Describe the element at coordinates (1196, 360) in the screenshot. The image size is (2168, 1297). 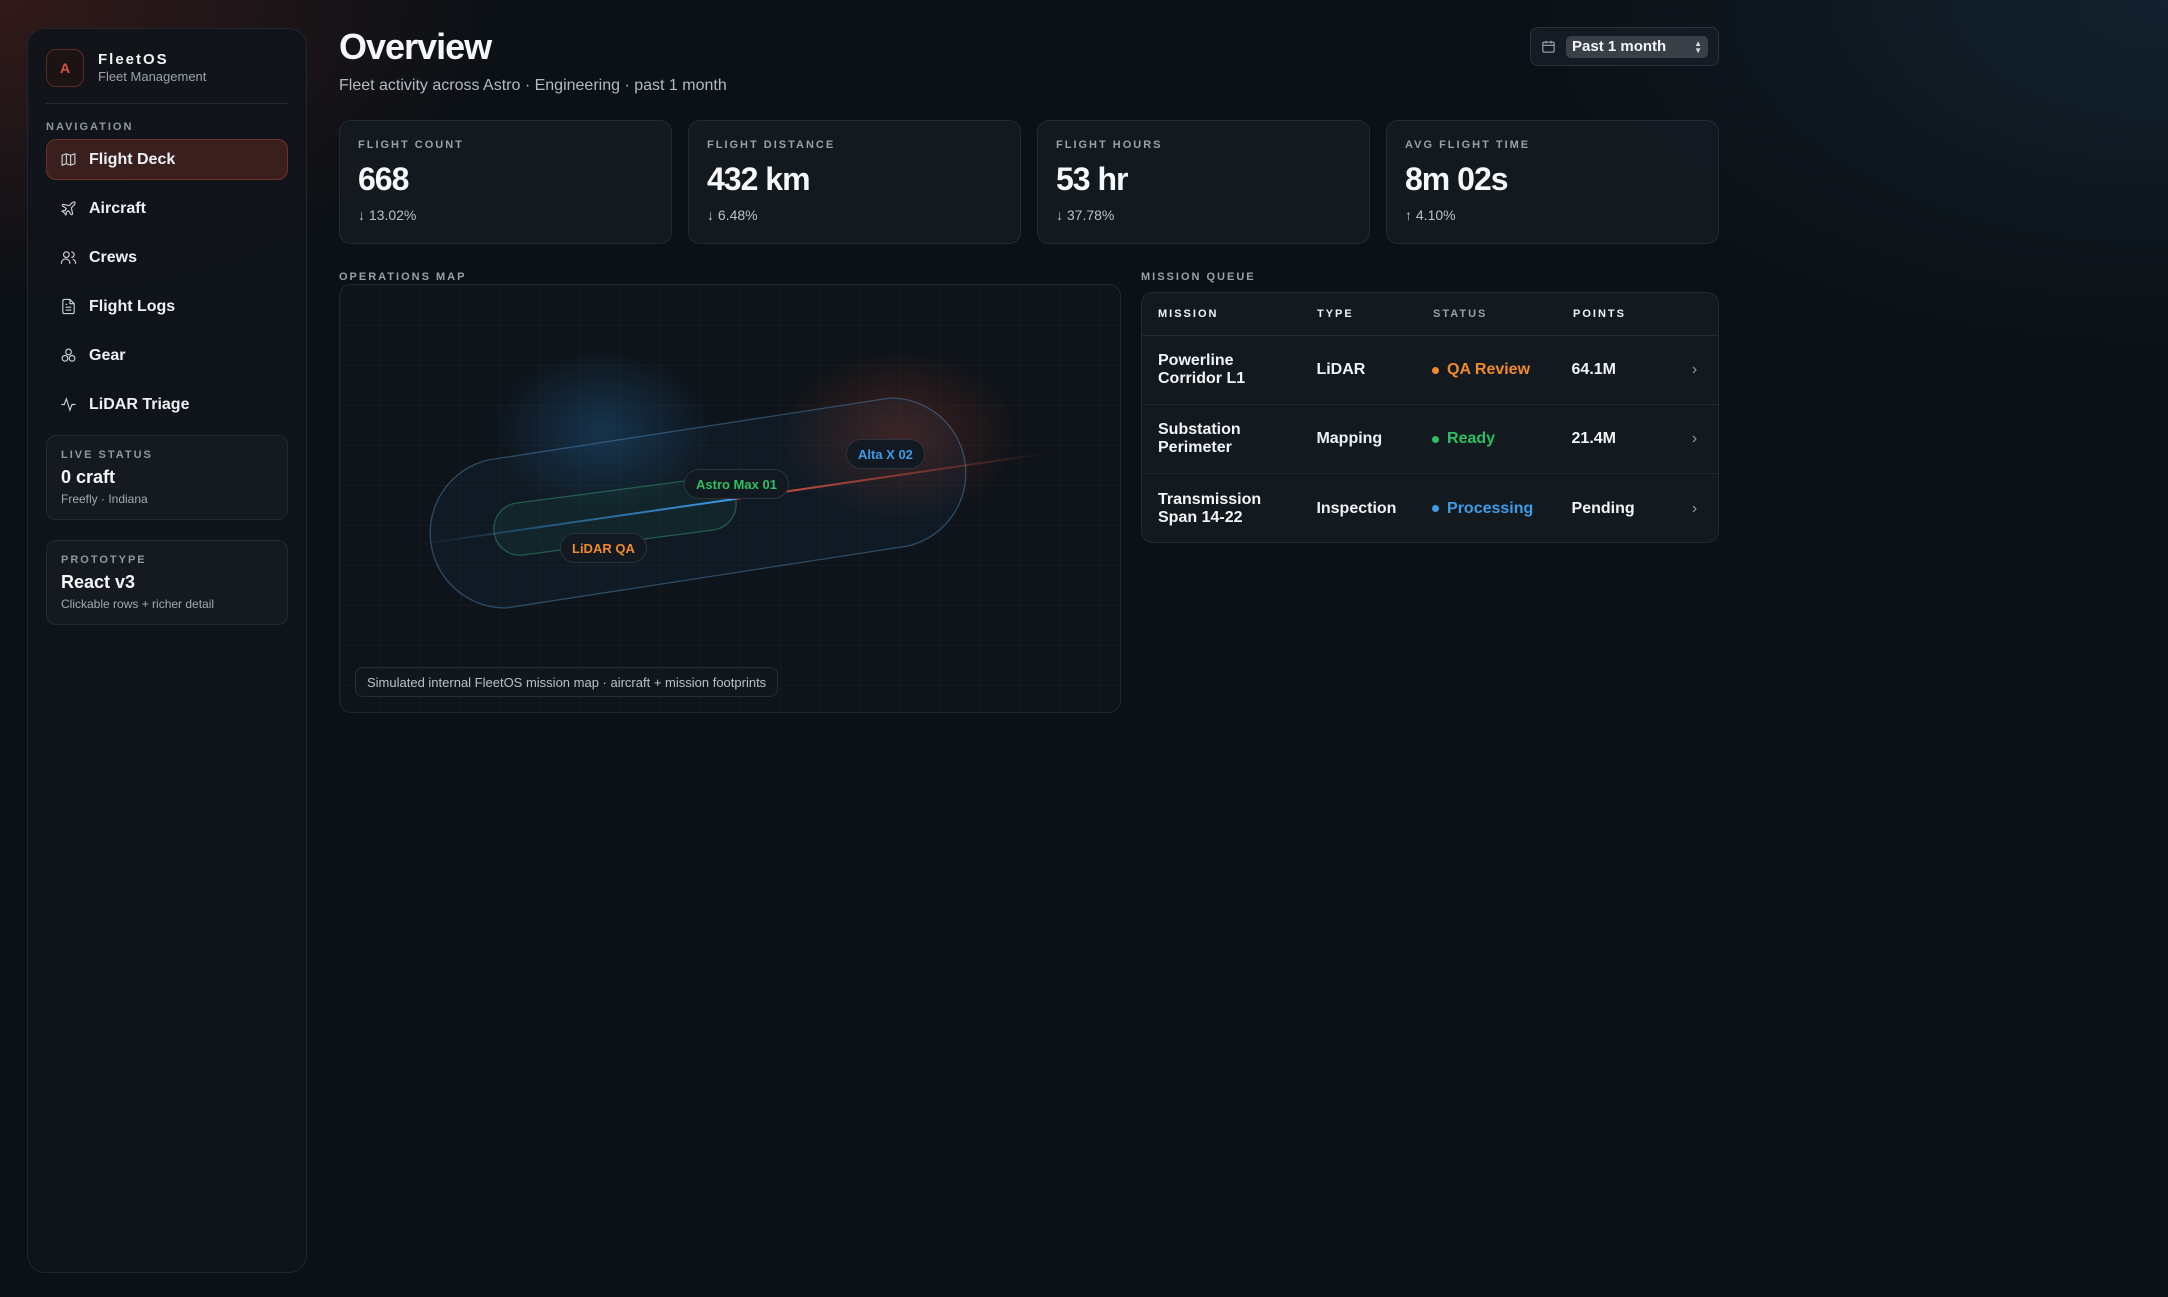
I see `mission-name-line: Powerline` at that location.